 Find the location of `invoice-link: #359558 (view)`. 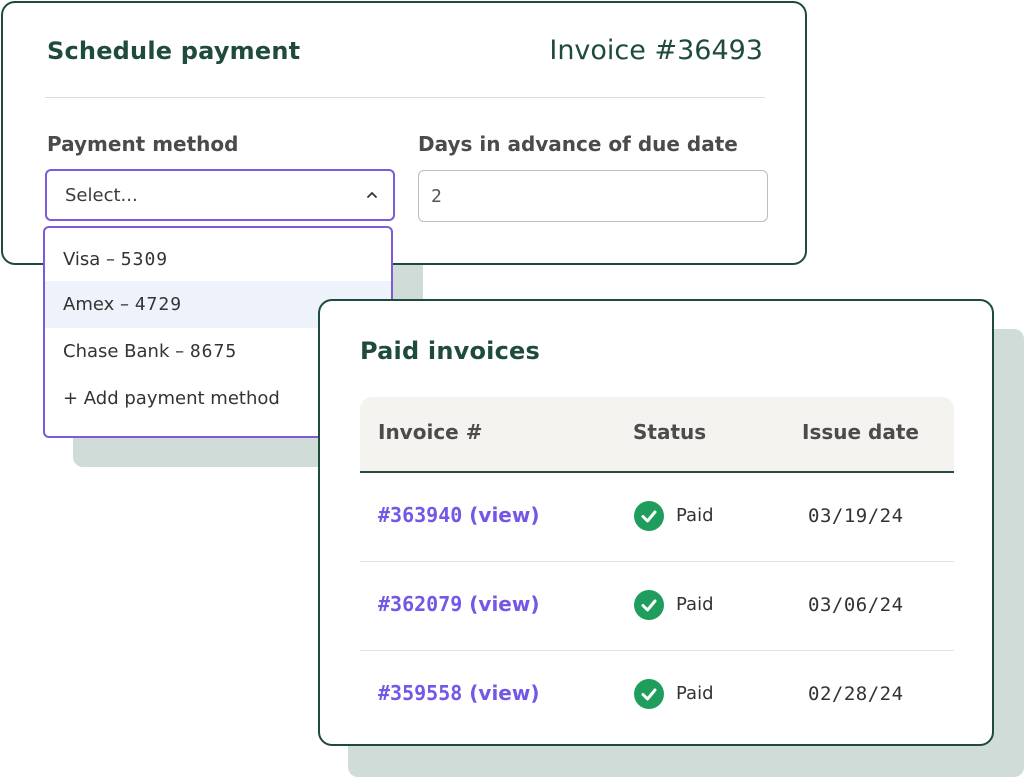

invoice-link: #359558 (view) is located at coordinates (458, 693).